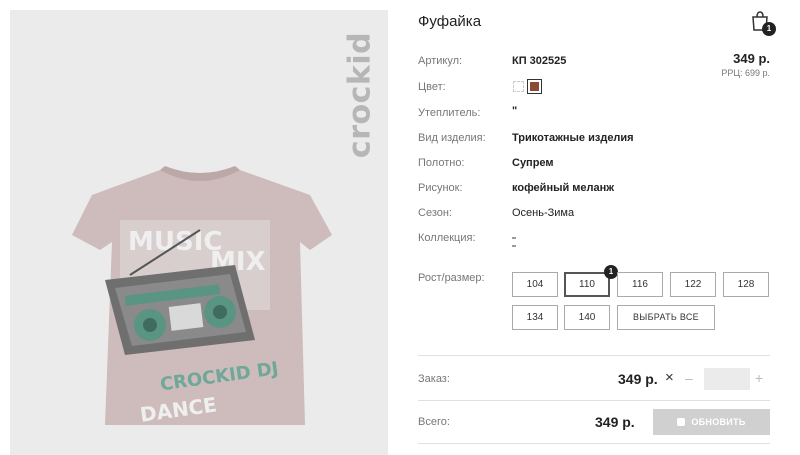 This screenshot has height=455, width=800. Describe the element at coordinates (515, 111) in the screenshot. I see `spec-value-insulation: "` at that location.